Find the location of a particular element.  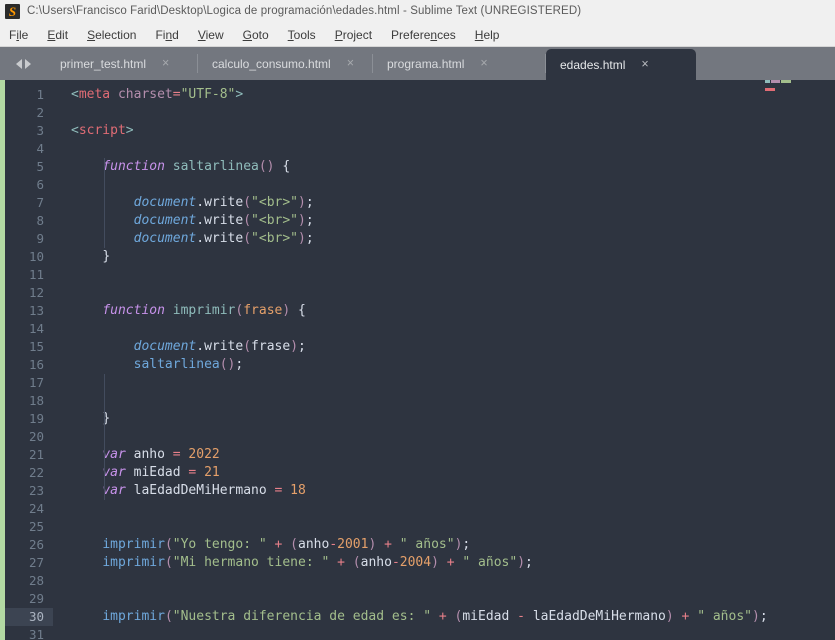

tab-calculo-consumo: calculo_consumo.html × is located at coordinates (285, 63).